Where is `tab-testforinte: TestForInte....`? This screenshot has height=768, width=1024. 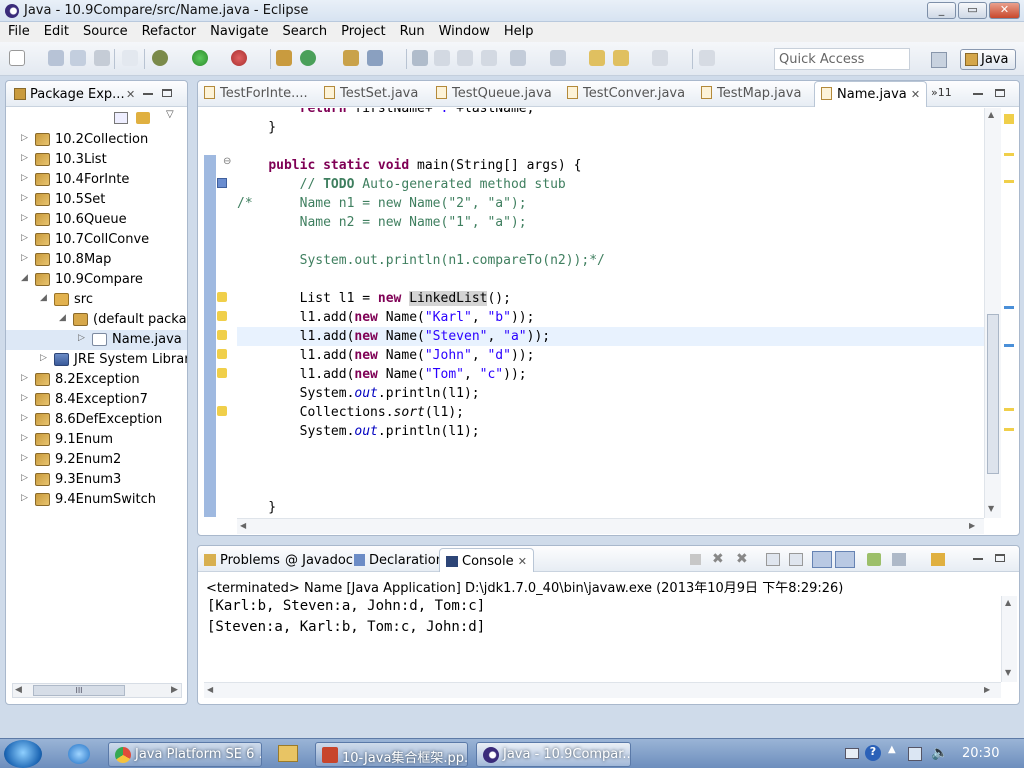 tab-testforinte: TestForInte.... is located at coordinates (256, 93).